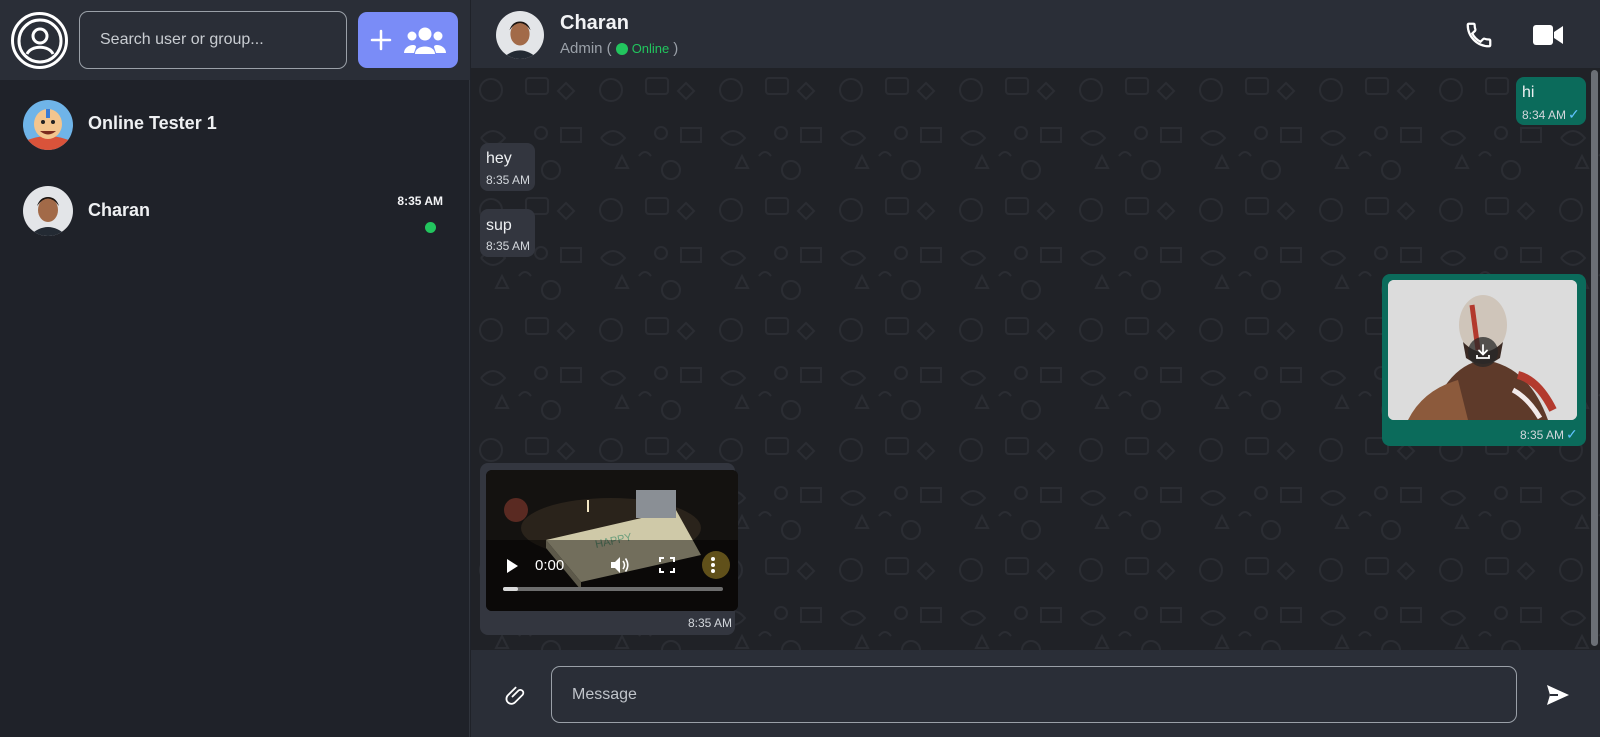 The image size is (1600, 737). I want to click on composer, so click(1035, 693).